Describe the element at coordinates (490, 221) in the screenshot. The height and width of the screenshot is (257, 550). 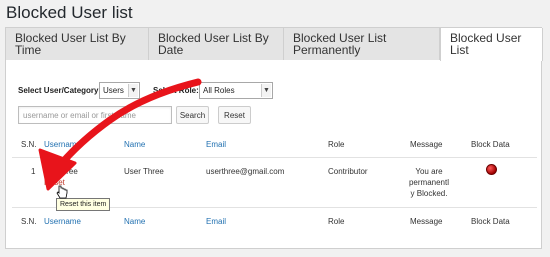
I see `footer-block-data: Block Data` at that location.